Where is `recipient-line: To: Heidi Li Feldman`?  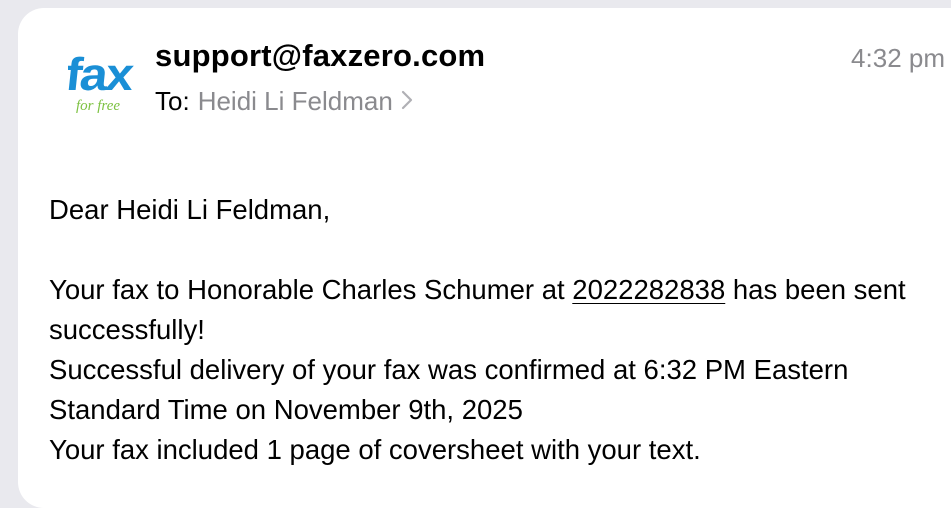 recipient-line: To: Heidi Li Feldman is located at coordinates (284, 101).